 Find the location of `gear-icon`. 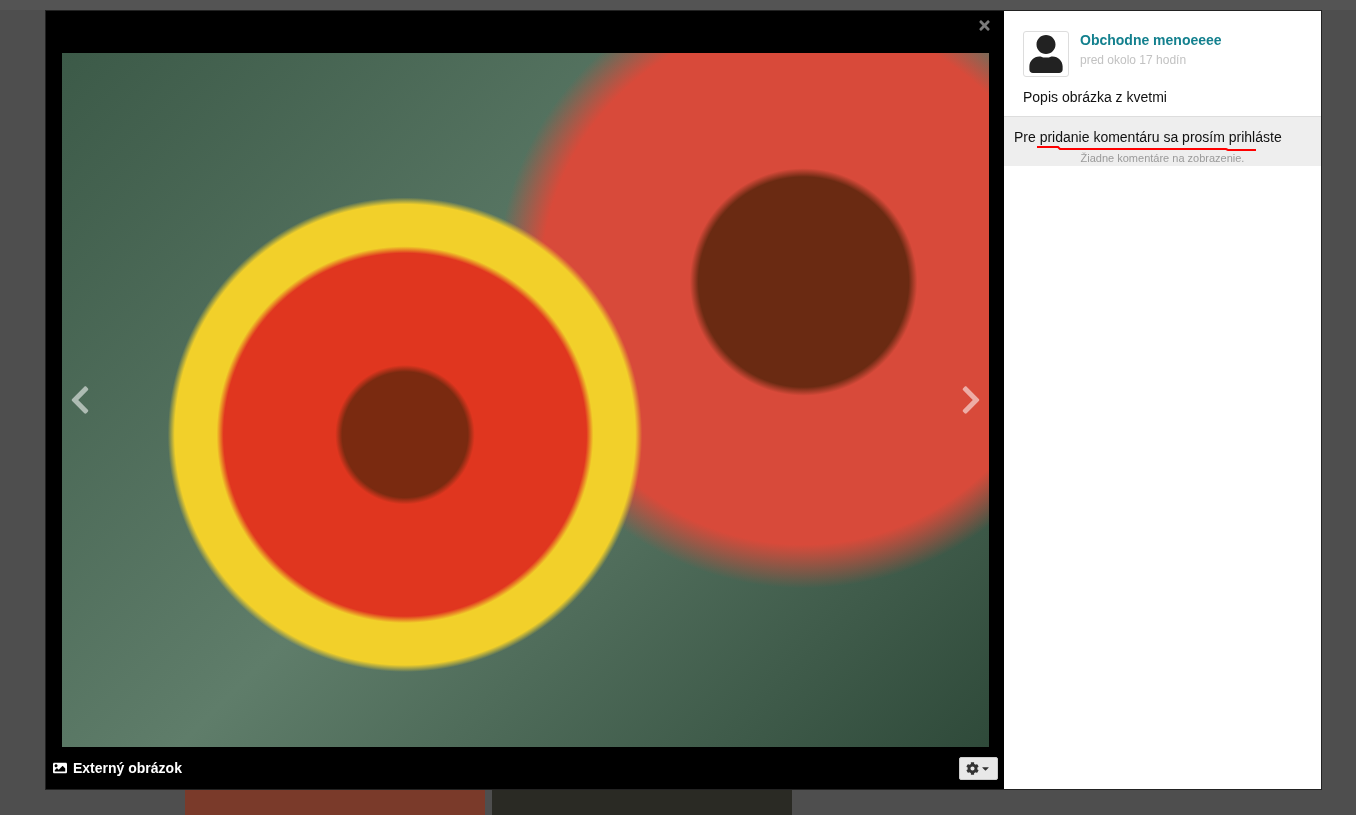

gear-icon is located at coordinates (972, 768).